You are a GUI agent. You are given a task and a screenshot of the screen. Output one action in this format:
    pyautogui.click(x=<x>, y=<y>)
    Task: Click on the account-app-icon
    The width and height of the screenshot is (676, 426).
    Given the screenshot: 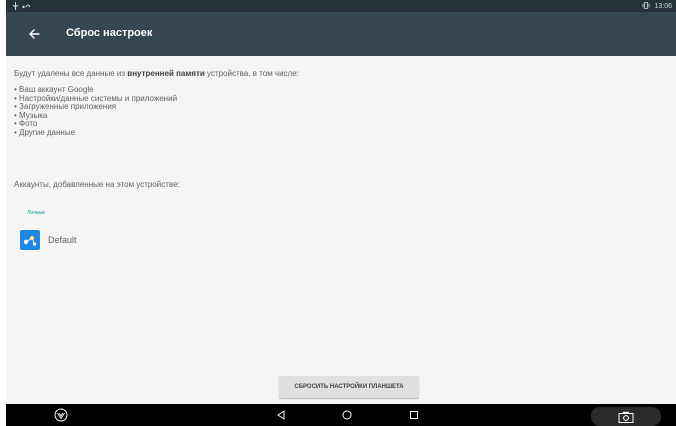 What is the action you would take?
    pyautogui.click(x=30, y=240)
    